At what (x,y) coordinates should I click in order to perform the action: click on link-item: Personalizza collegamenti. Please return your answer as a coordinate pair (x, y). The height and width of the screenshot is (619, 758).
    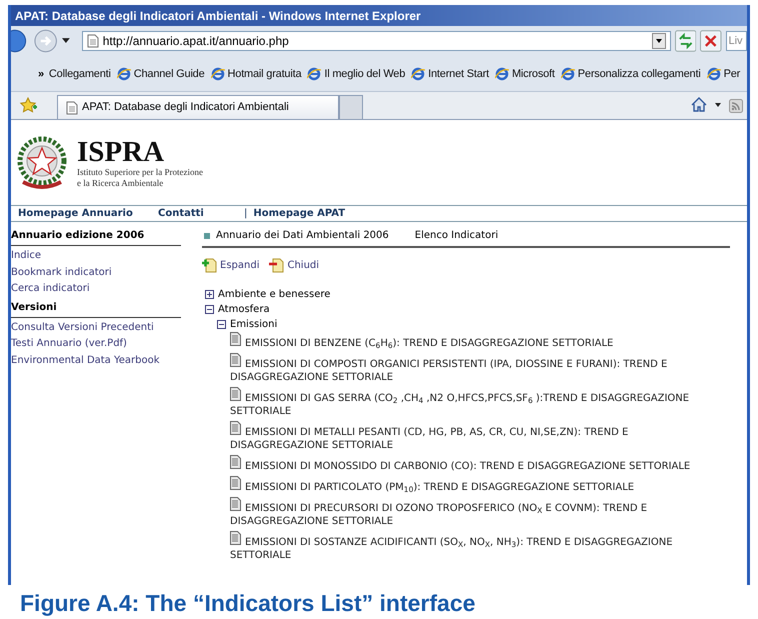
    Looking at the image, I should click on (630, 74).